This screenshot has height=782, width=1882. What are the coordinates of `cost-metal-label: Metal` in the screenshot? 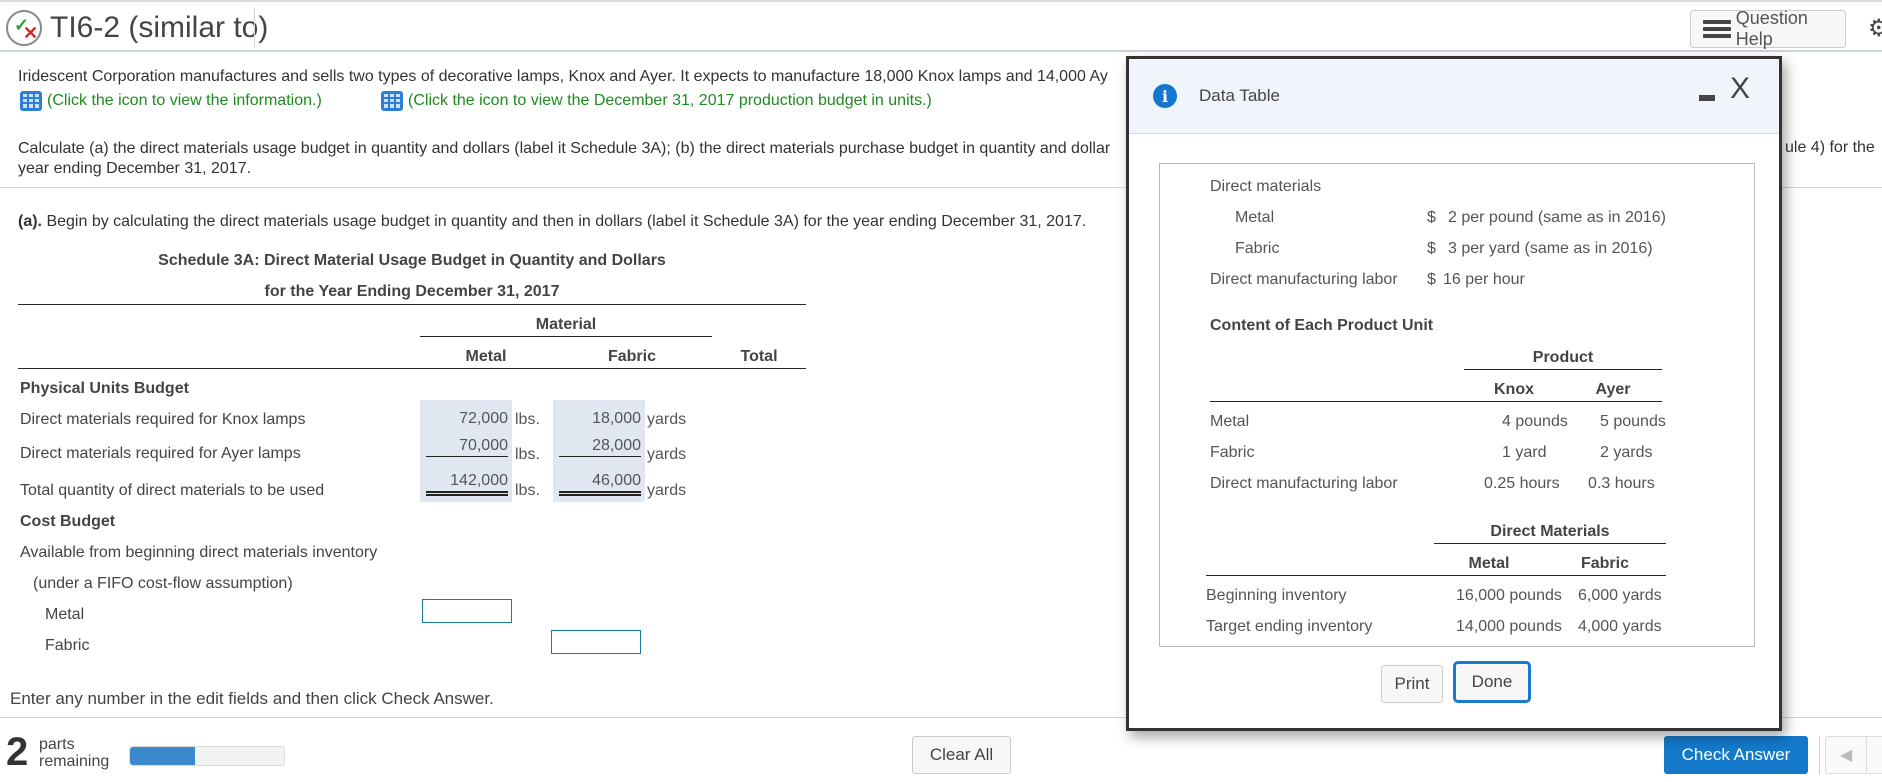 It's located at (65, 614).